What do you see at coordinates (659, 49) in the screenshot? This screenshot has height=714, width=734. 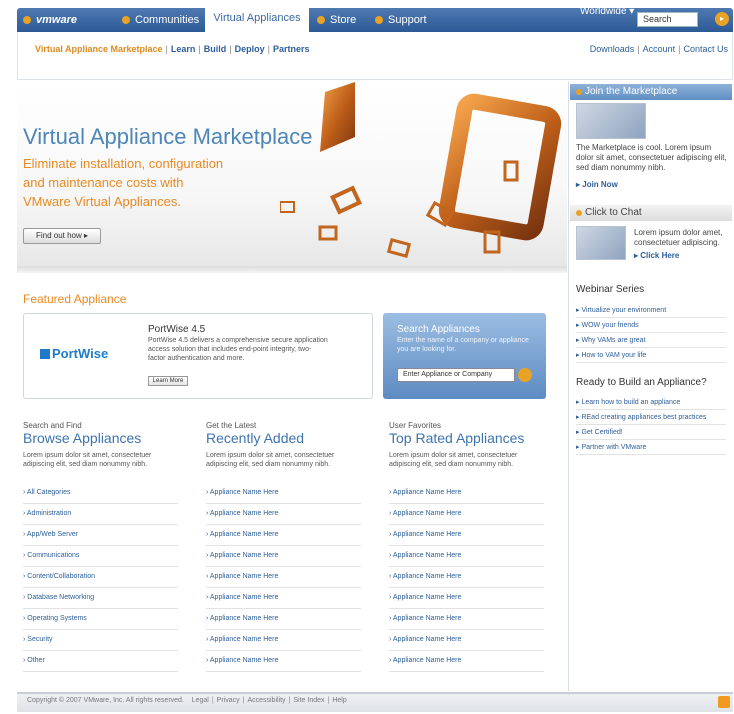 I see `account-link: Account` at bounding box center [659, 49].